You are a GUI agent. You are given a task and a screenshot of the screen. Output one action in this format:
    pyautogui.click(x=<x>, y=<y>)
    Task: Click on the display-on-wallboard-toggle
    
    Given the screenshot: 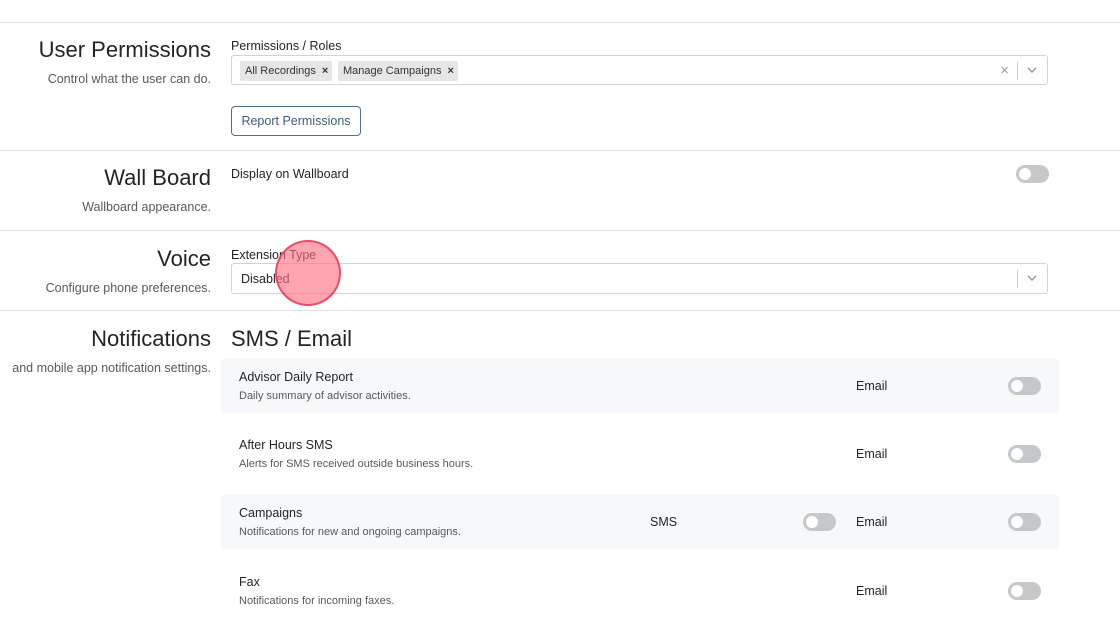 What is the action you would take?
    pyautogui.click(x=1032, y=174)
    